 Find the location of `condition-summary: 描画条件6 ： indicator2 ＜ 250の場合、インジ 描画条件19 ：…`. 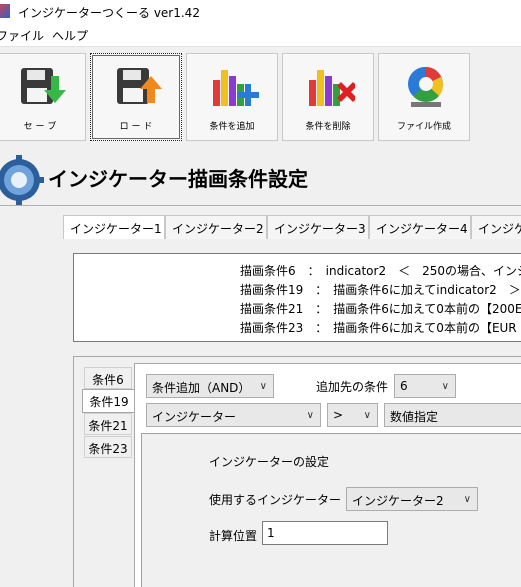

condition-summary: 描画条件6 ： indicator2 ＜ 250の場合、インジ 描画条件19 ：… is located at coordinates (297, 297).